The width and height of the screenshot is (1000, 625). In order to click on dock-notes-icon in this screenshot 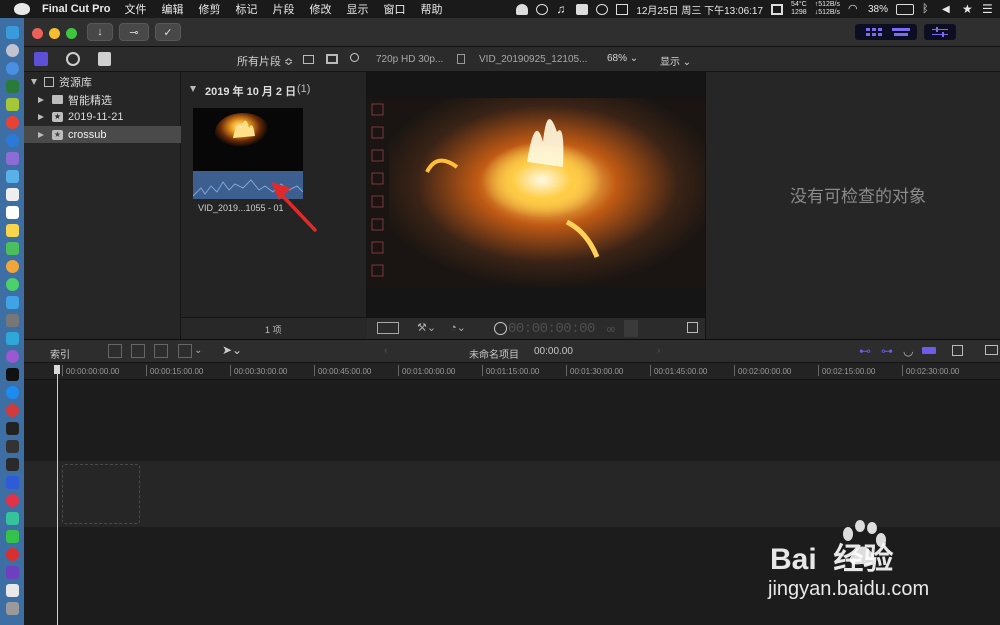, I will do `click(12, 230)`.